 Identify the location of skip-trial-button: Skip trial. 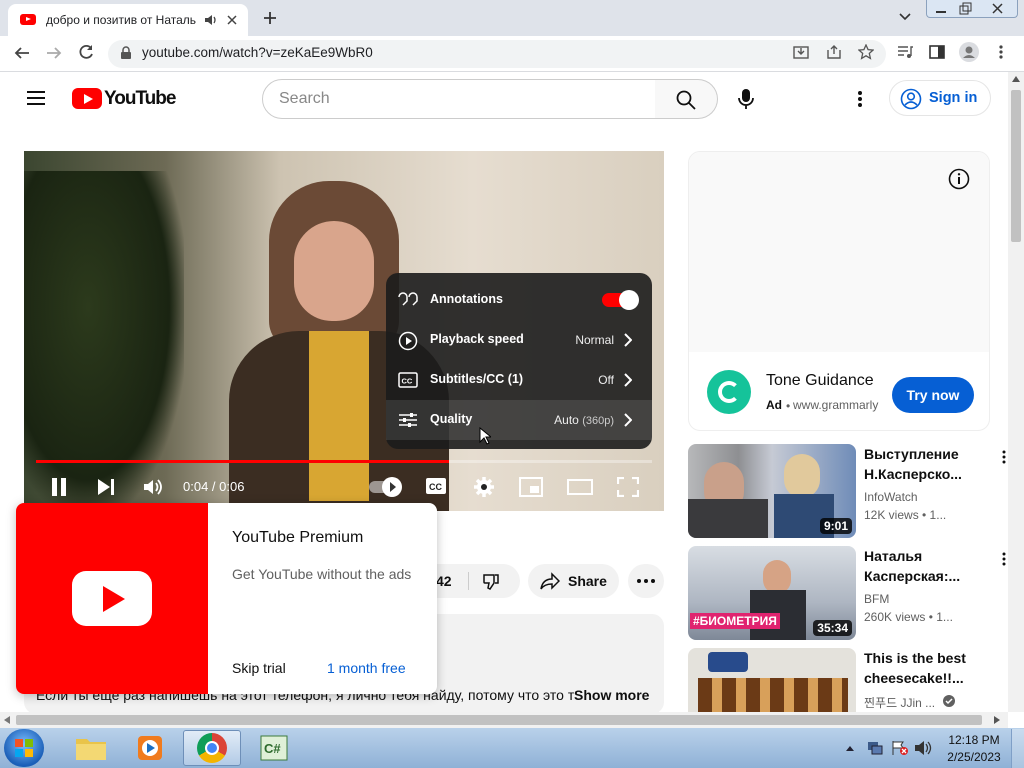
(259, 668).